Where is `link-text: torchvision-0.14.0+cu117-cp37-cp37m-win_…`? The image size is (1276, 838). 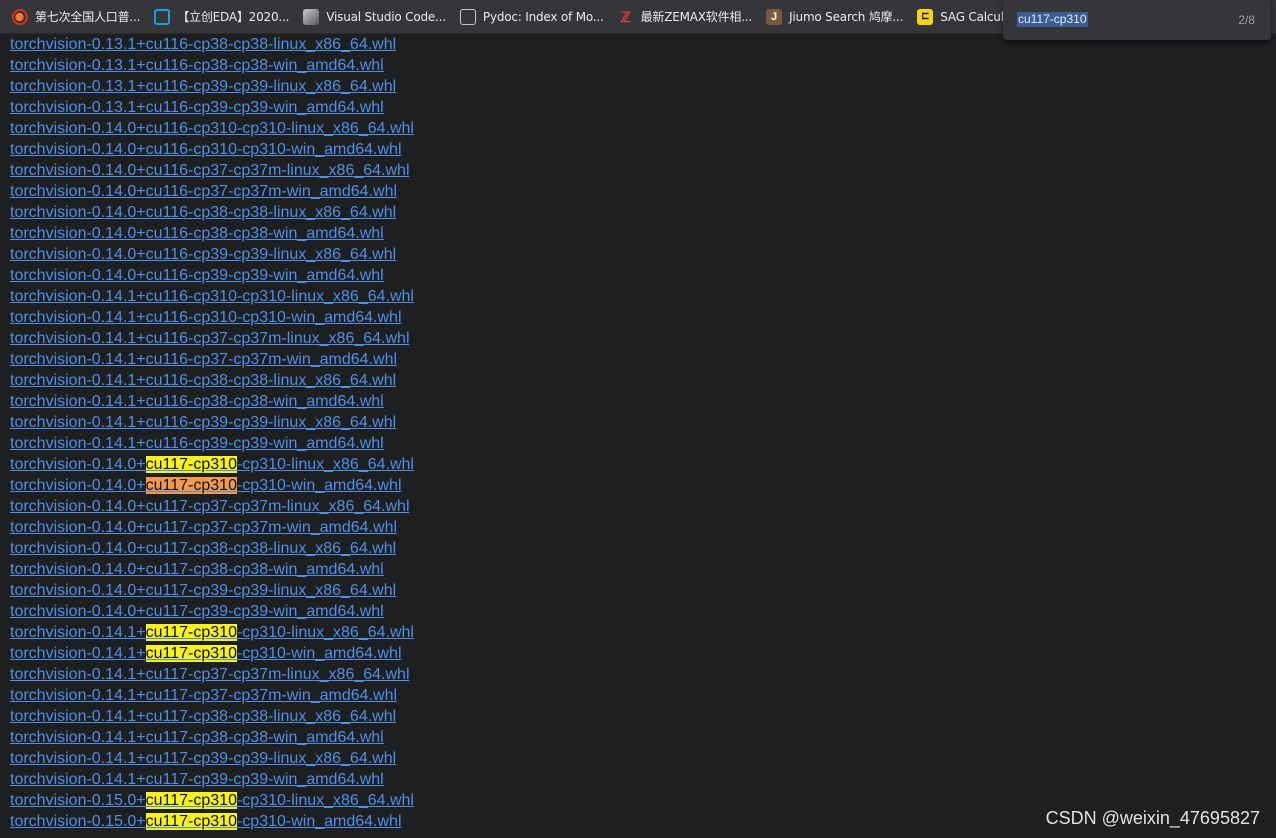 link-text: torchvision-0.14.0+cu117-cp37-cp37m-win_… is located at coordinates (204, 527).